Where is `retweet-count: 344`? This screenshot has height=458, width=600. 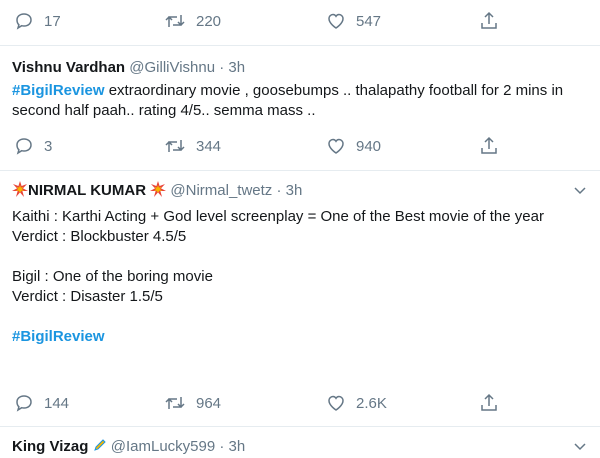
retweet-count: 344 is located at coordinates (209, 146).